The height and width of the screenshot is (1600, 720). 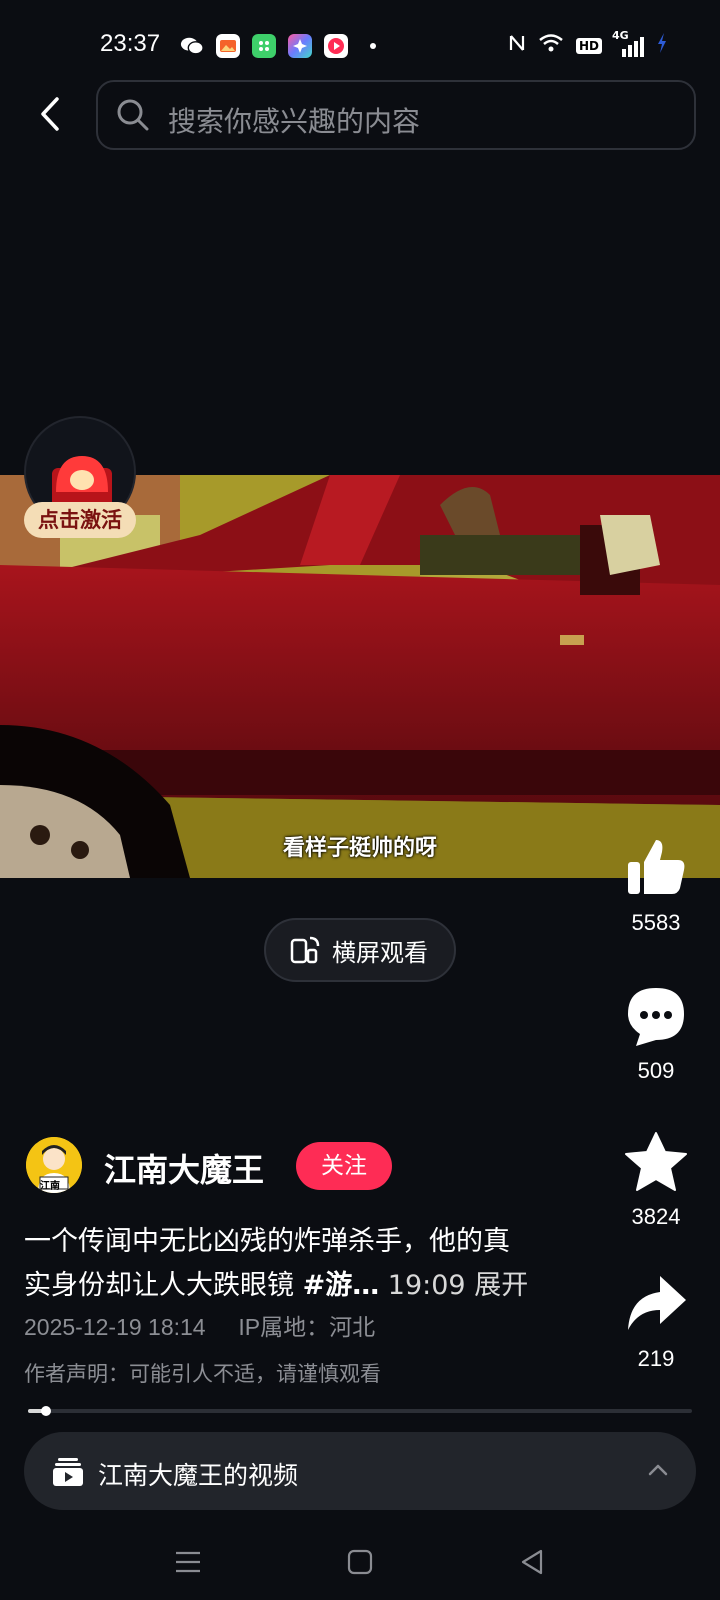 I want to click on landscape-view-label: 横屏观看, so click(x=380, y=952).